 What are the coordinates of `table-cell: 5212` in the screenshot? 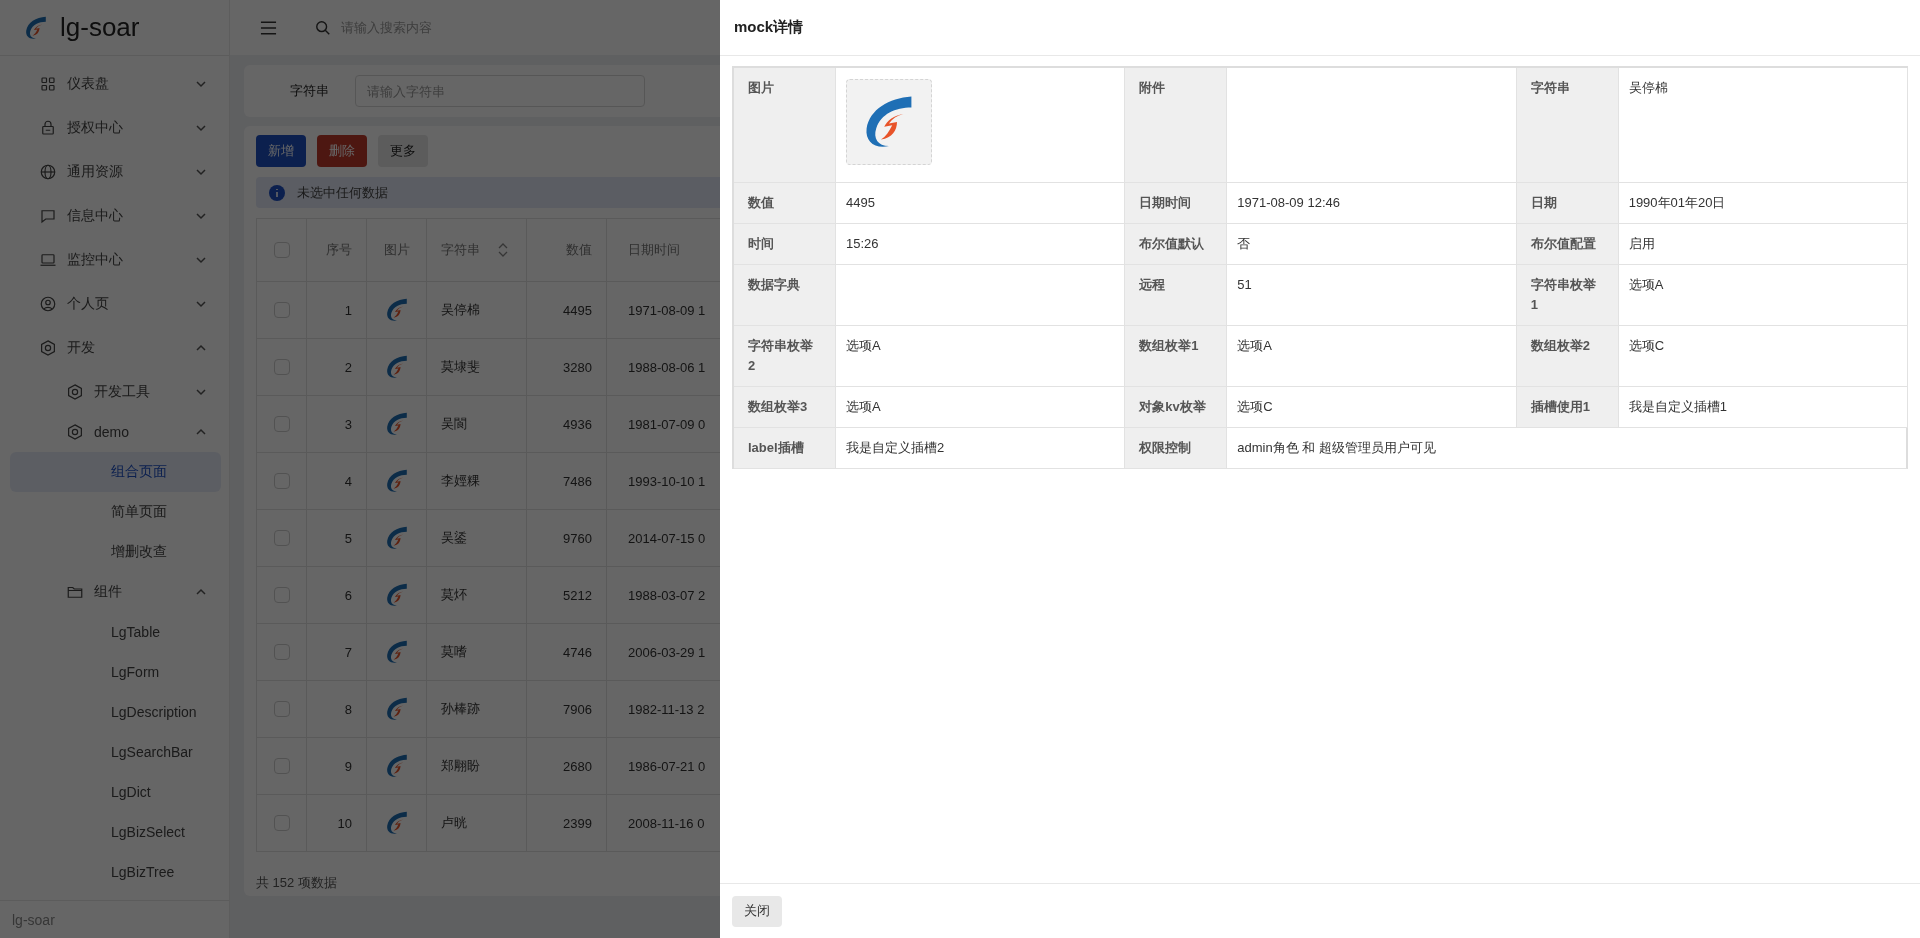 It's located at (566, 595).